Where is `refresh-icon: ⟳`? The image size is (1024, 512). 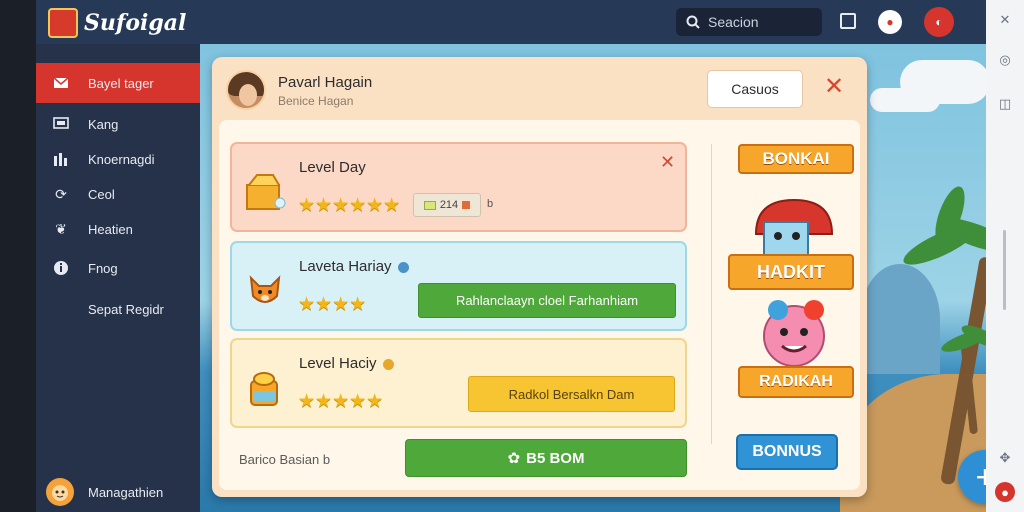
refresh-icon: ⟳ is located at coordinates (61, 193).